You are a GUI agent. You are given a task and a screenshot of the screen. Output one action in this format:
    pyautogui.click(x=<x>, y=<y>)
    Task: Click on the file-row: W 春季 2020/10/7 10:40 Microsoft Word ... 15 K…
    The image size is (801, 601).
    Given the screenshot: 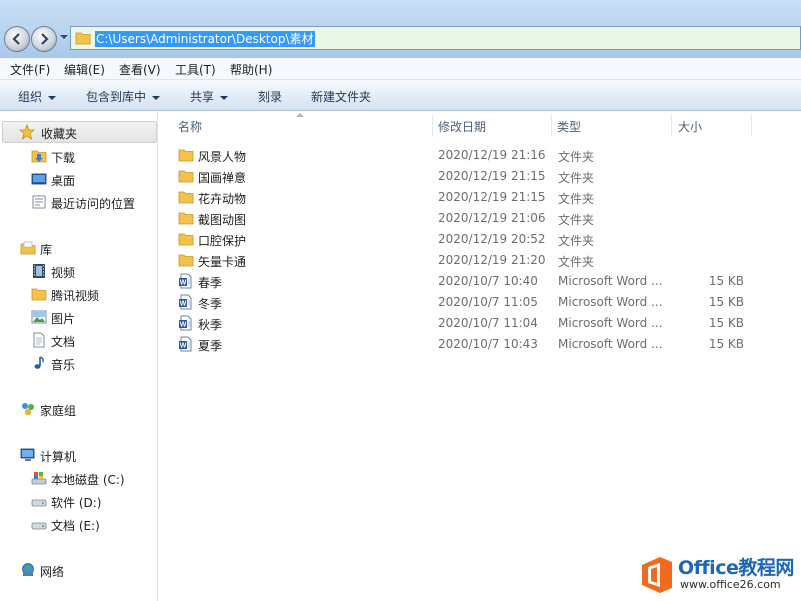 What is the action you would take?
    pyautogui.click(x=462, y=281)
    